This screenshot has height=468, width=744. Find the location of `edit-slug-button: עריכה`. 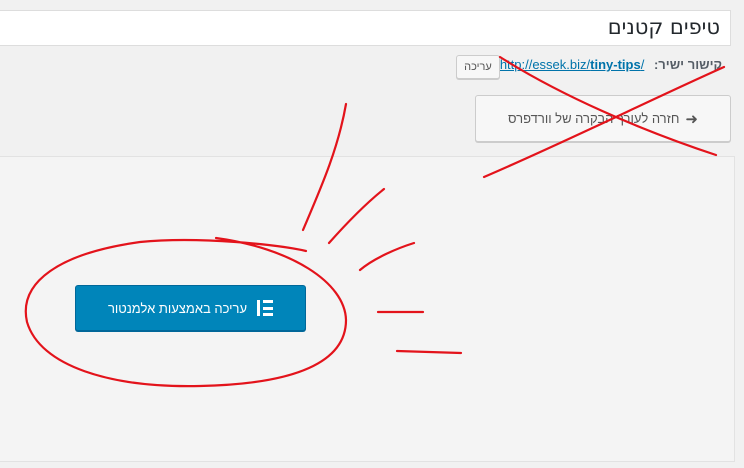

edit-slug-button: עריכה is located at coordinates (478, 67).